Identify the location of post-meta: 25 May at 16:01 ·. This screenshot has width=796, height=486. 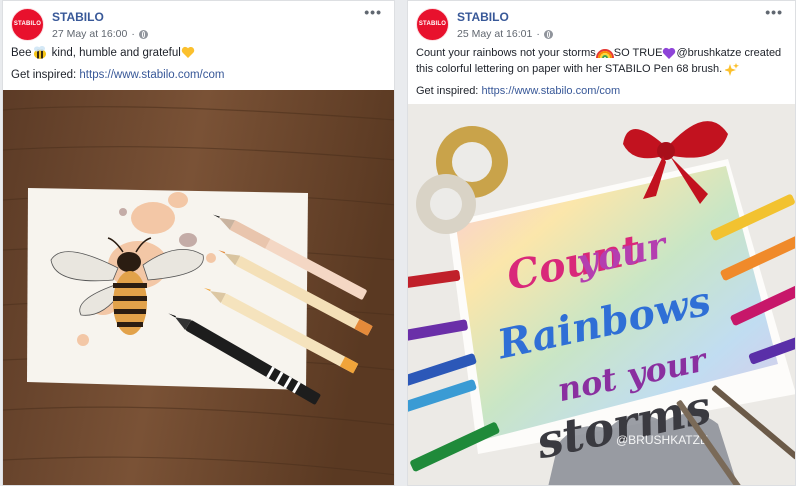
(505, 34).